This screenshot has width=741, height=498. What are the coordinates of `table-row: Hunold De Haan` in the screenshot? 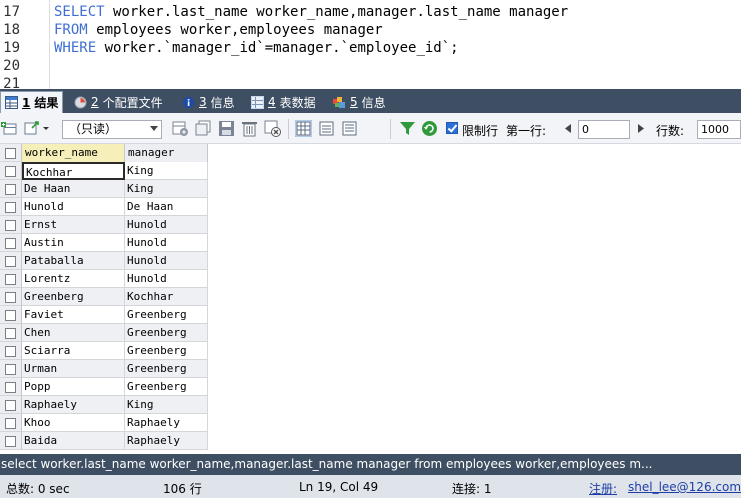 It's located at (104, 207).